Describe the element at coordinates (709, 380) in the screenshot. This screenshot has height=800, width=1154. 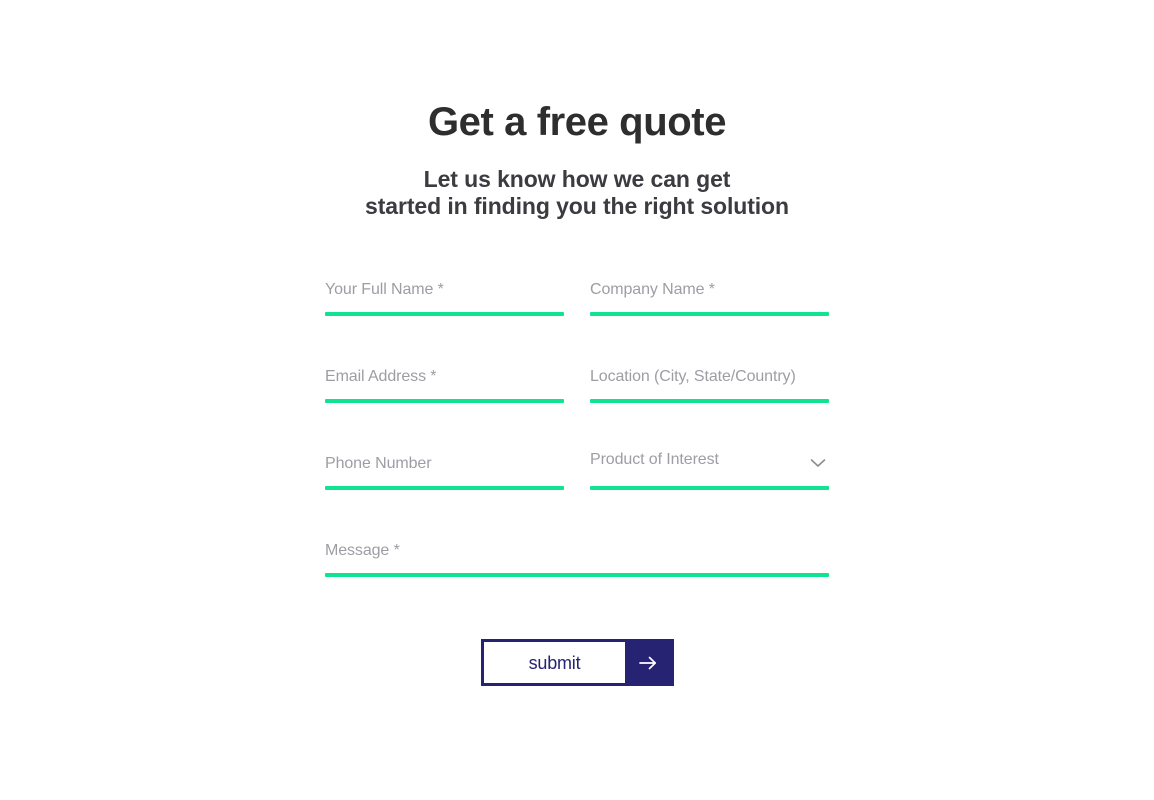
I see `location-input` at that location.